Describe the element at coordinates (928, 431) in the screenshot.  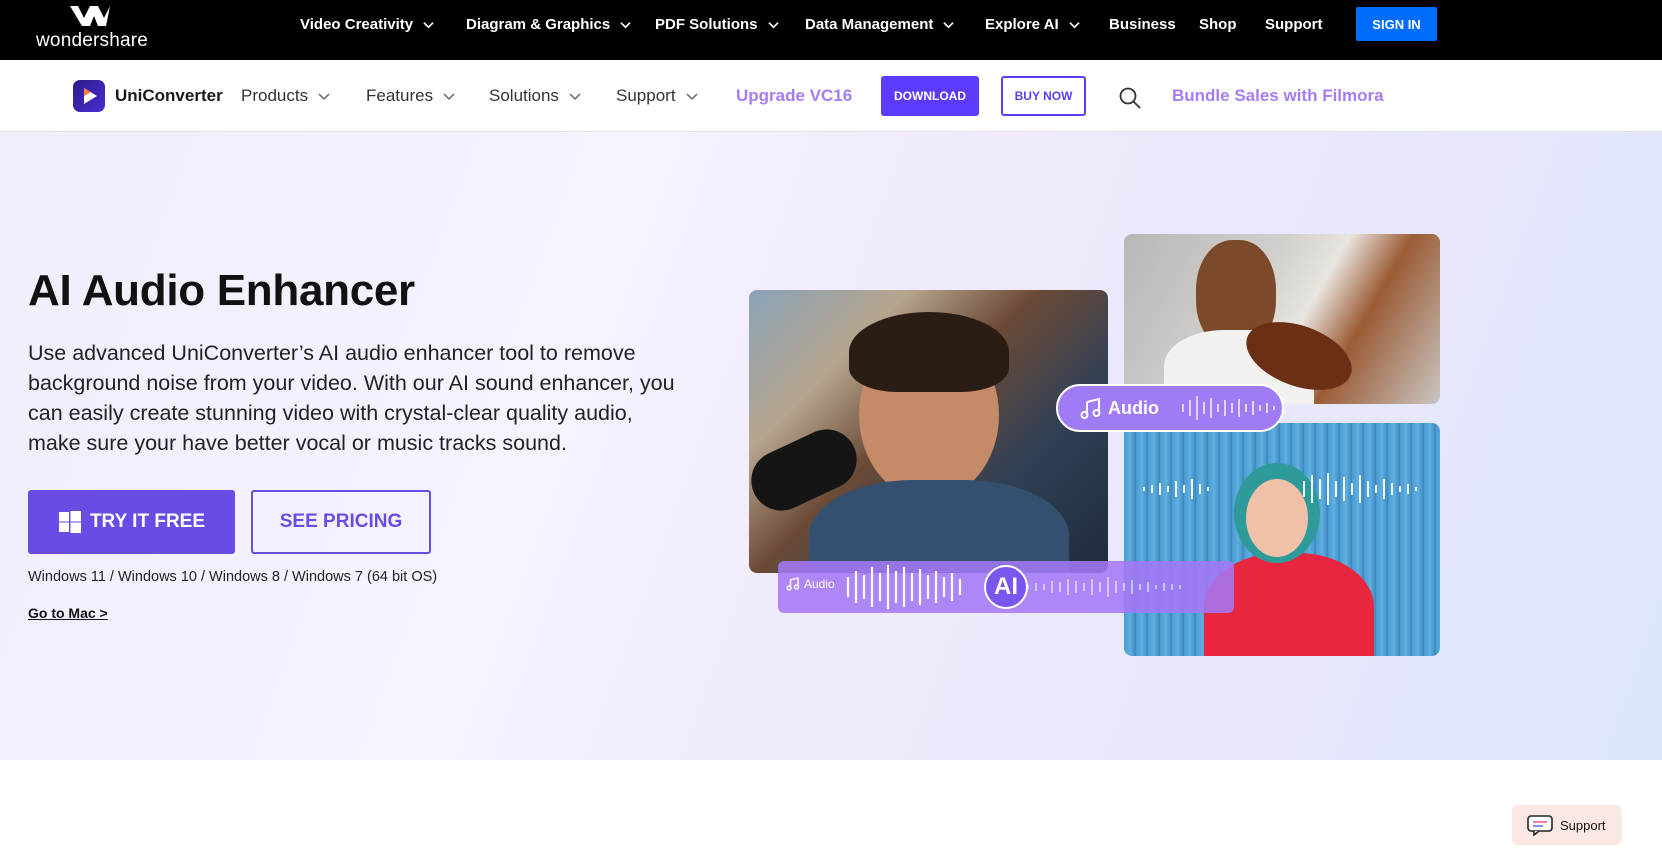
I see `podcaster-photo` at that location.